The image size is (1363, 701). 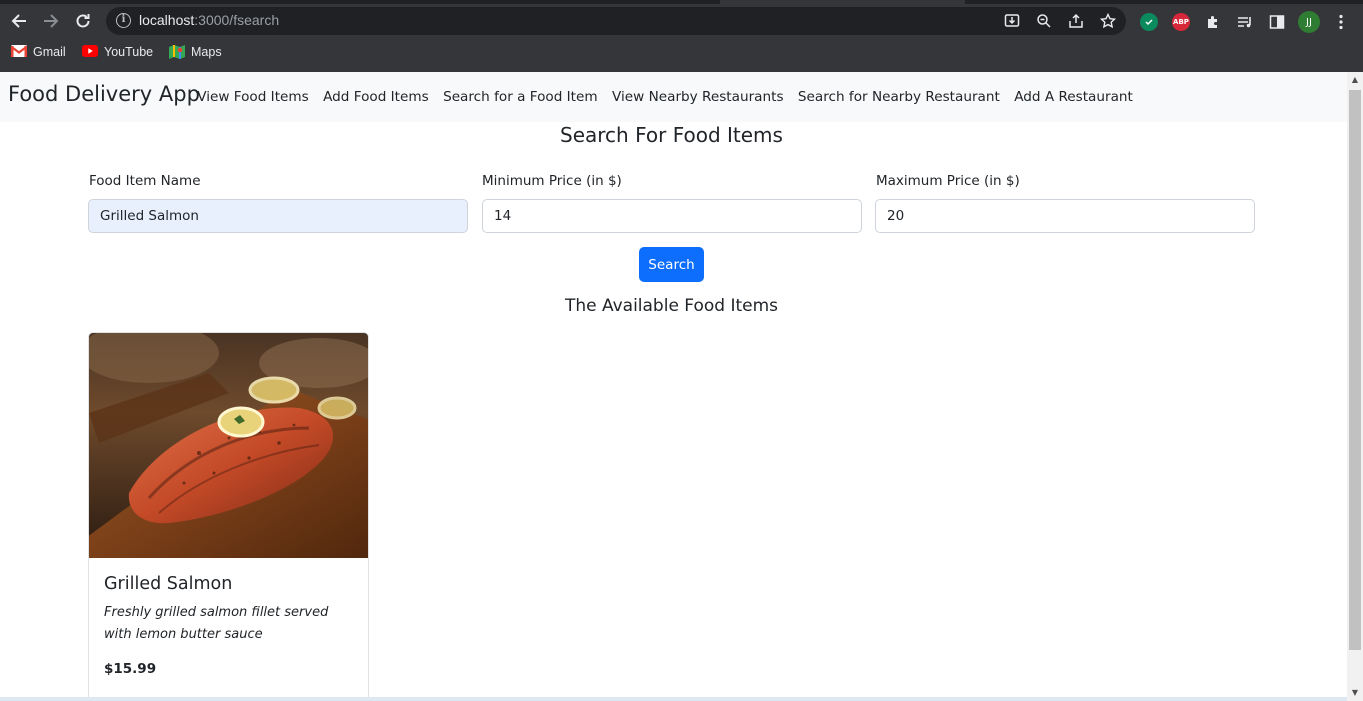 What do you see at coordinates (1309, 22) in the screenshot?
I see `profile-avatar: JJ` at bounding box center [1309, 22].